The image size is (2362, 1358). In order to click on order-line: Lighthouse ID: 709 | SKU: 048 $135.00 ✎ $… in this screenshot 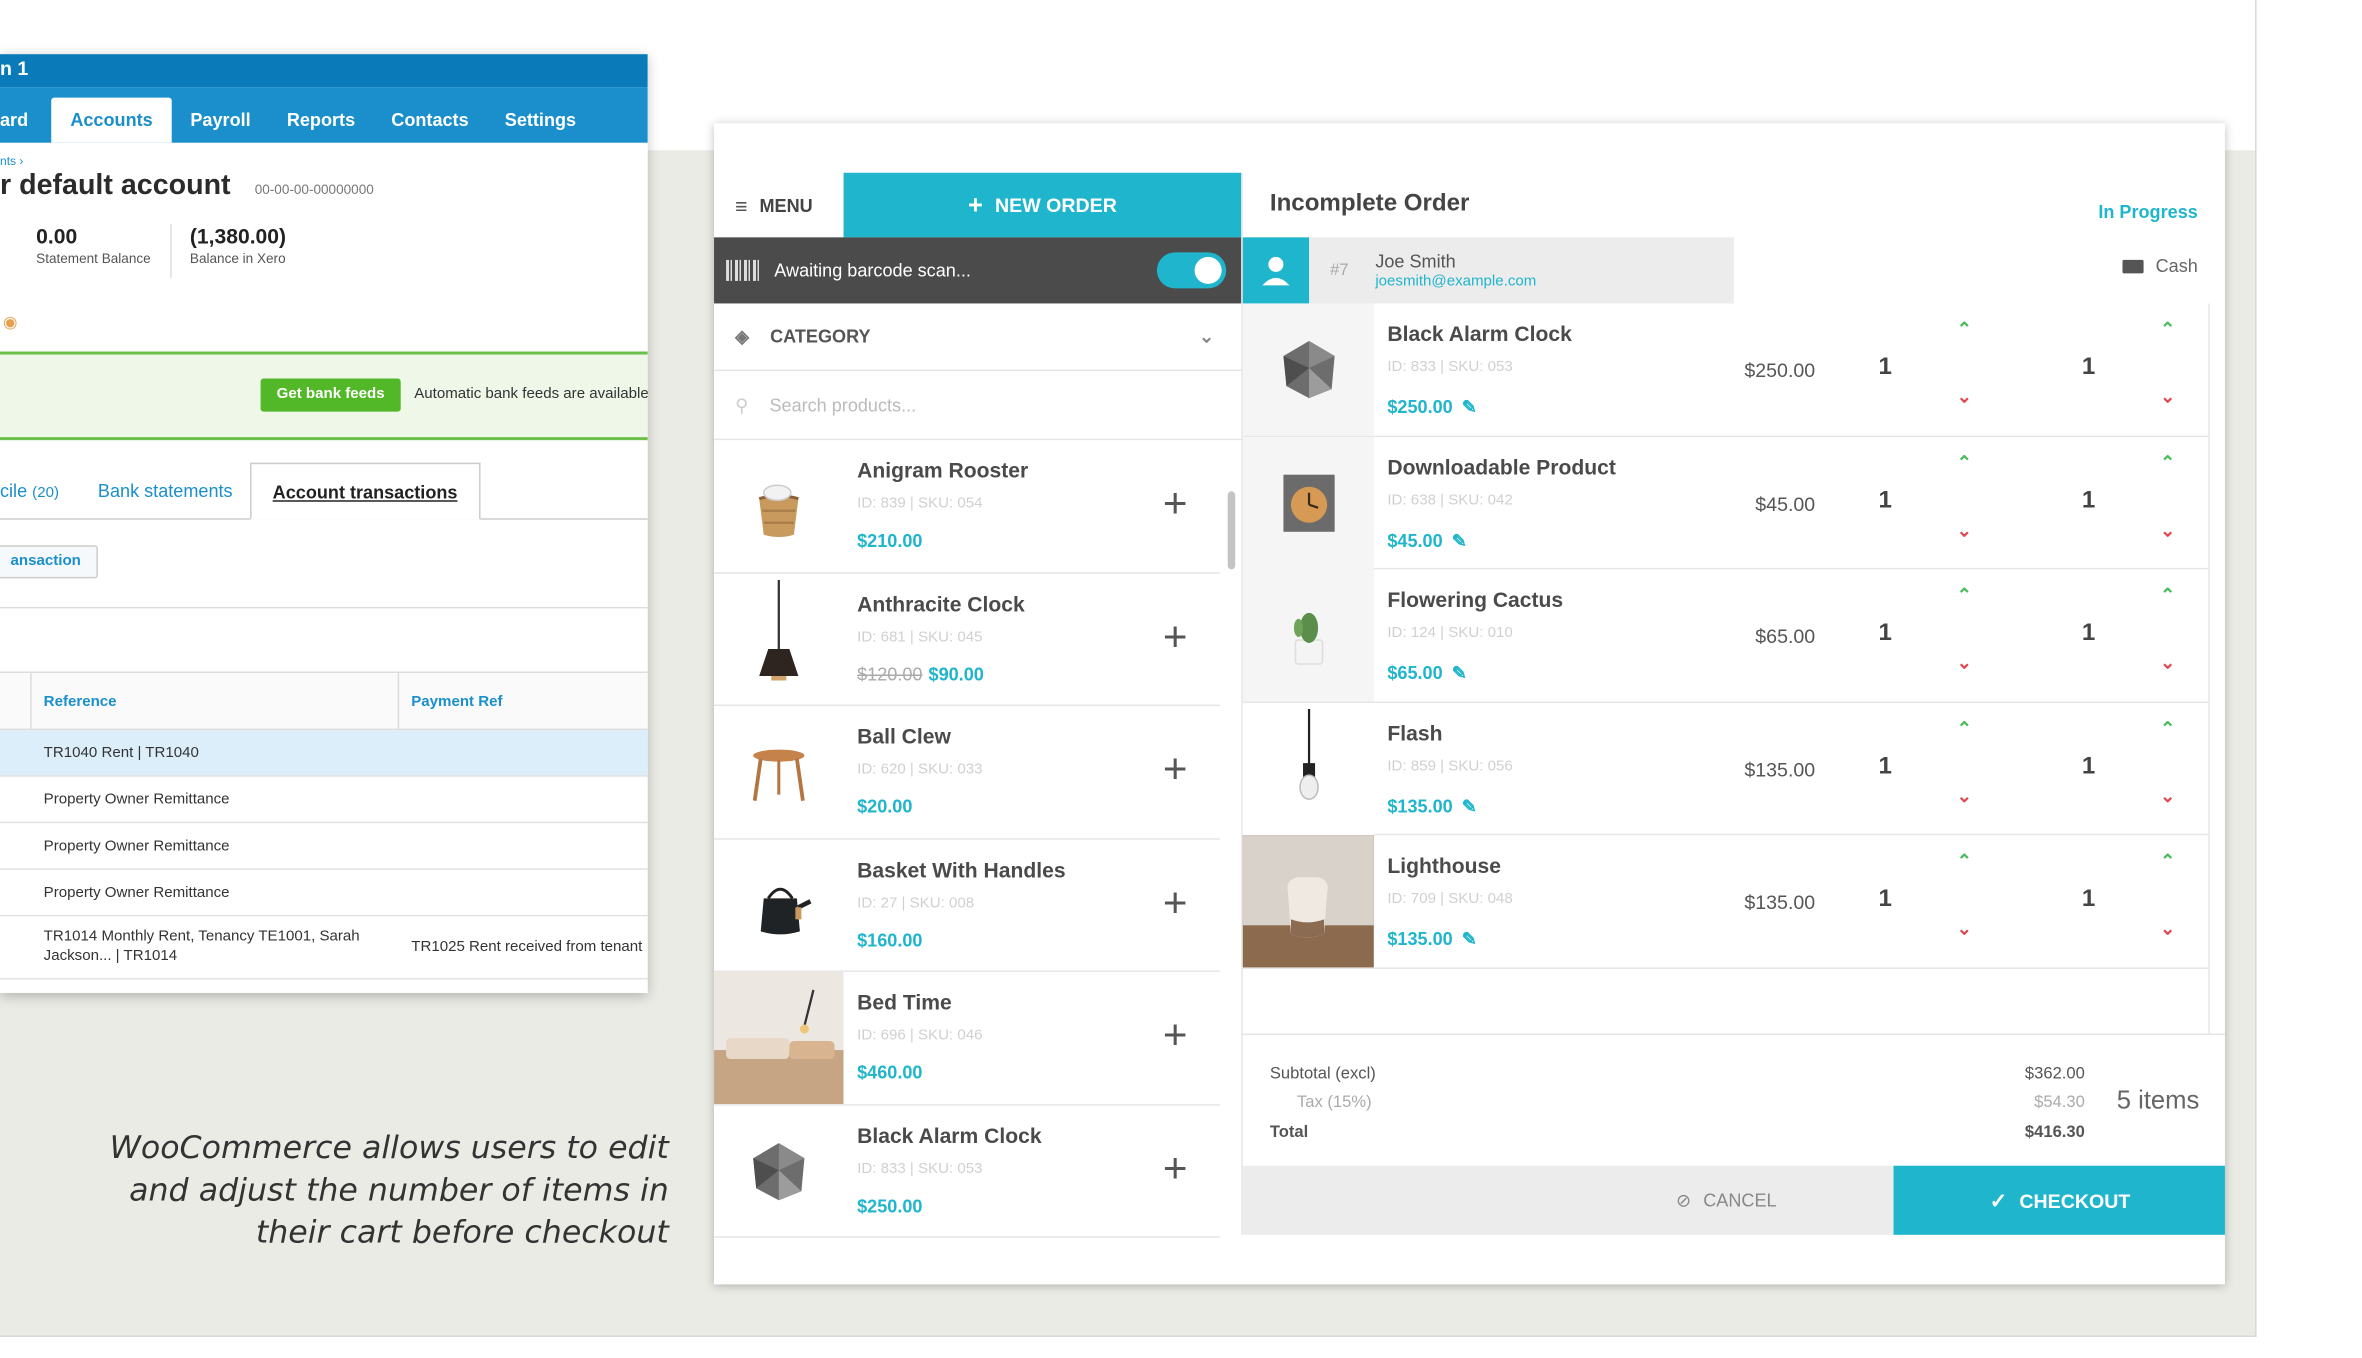, I will do `click(1725, 902)`.